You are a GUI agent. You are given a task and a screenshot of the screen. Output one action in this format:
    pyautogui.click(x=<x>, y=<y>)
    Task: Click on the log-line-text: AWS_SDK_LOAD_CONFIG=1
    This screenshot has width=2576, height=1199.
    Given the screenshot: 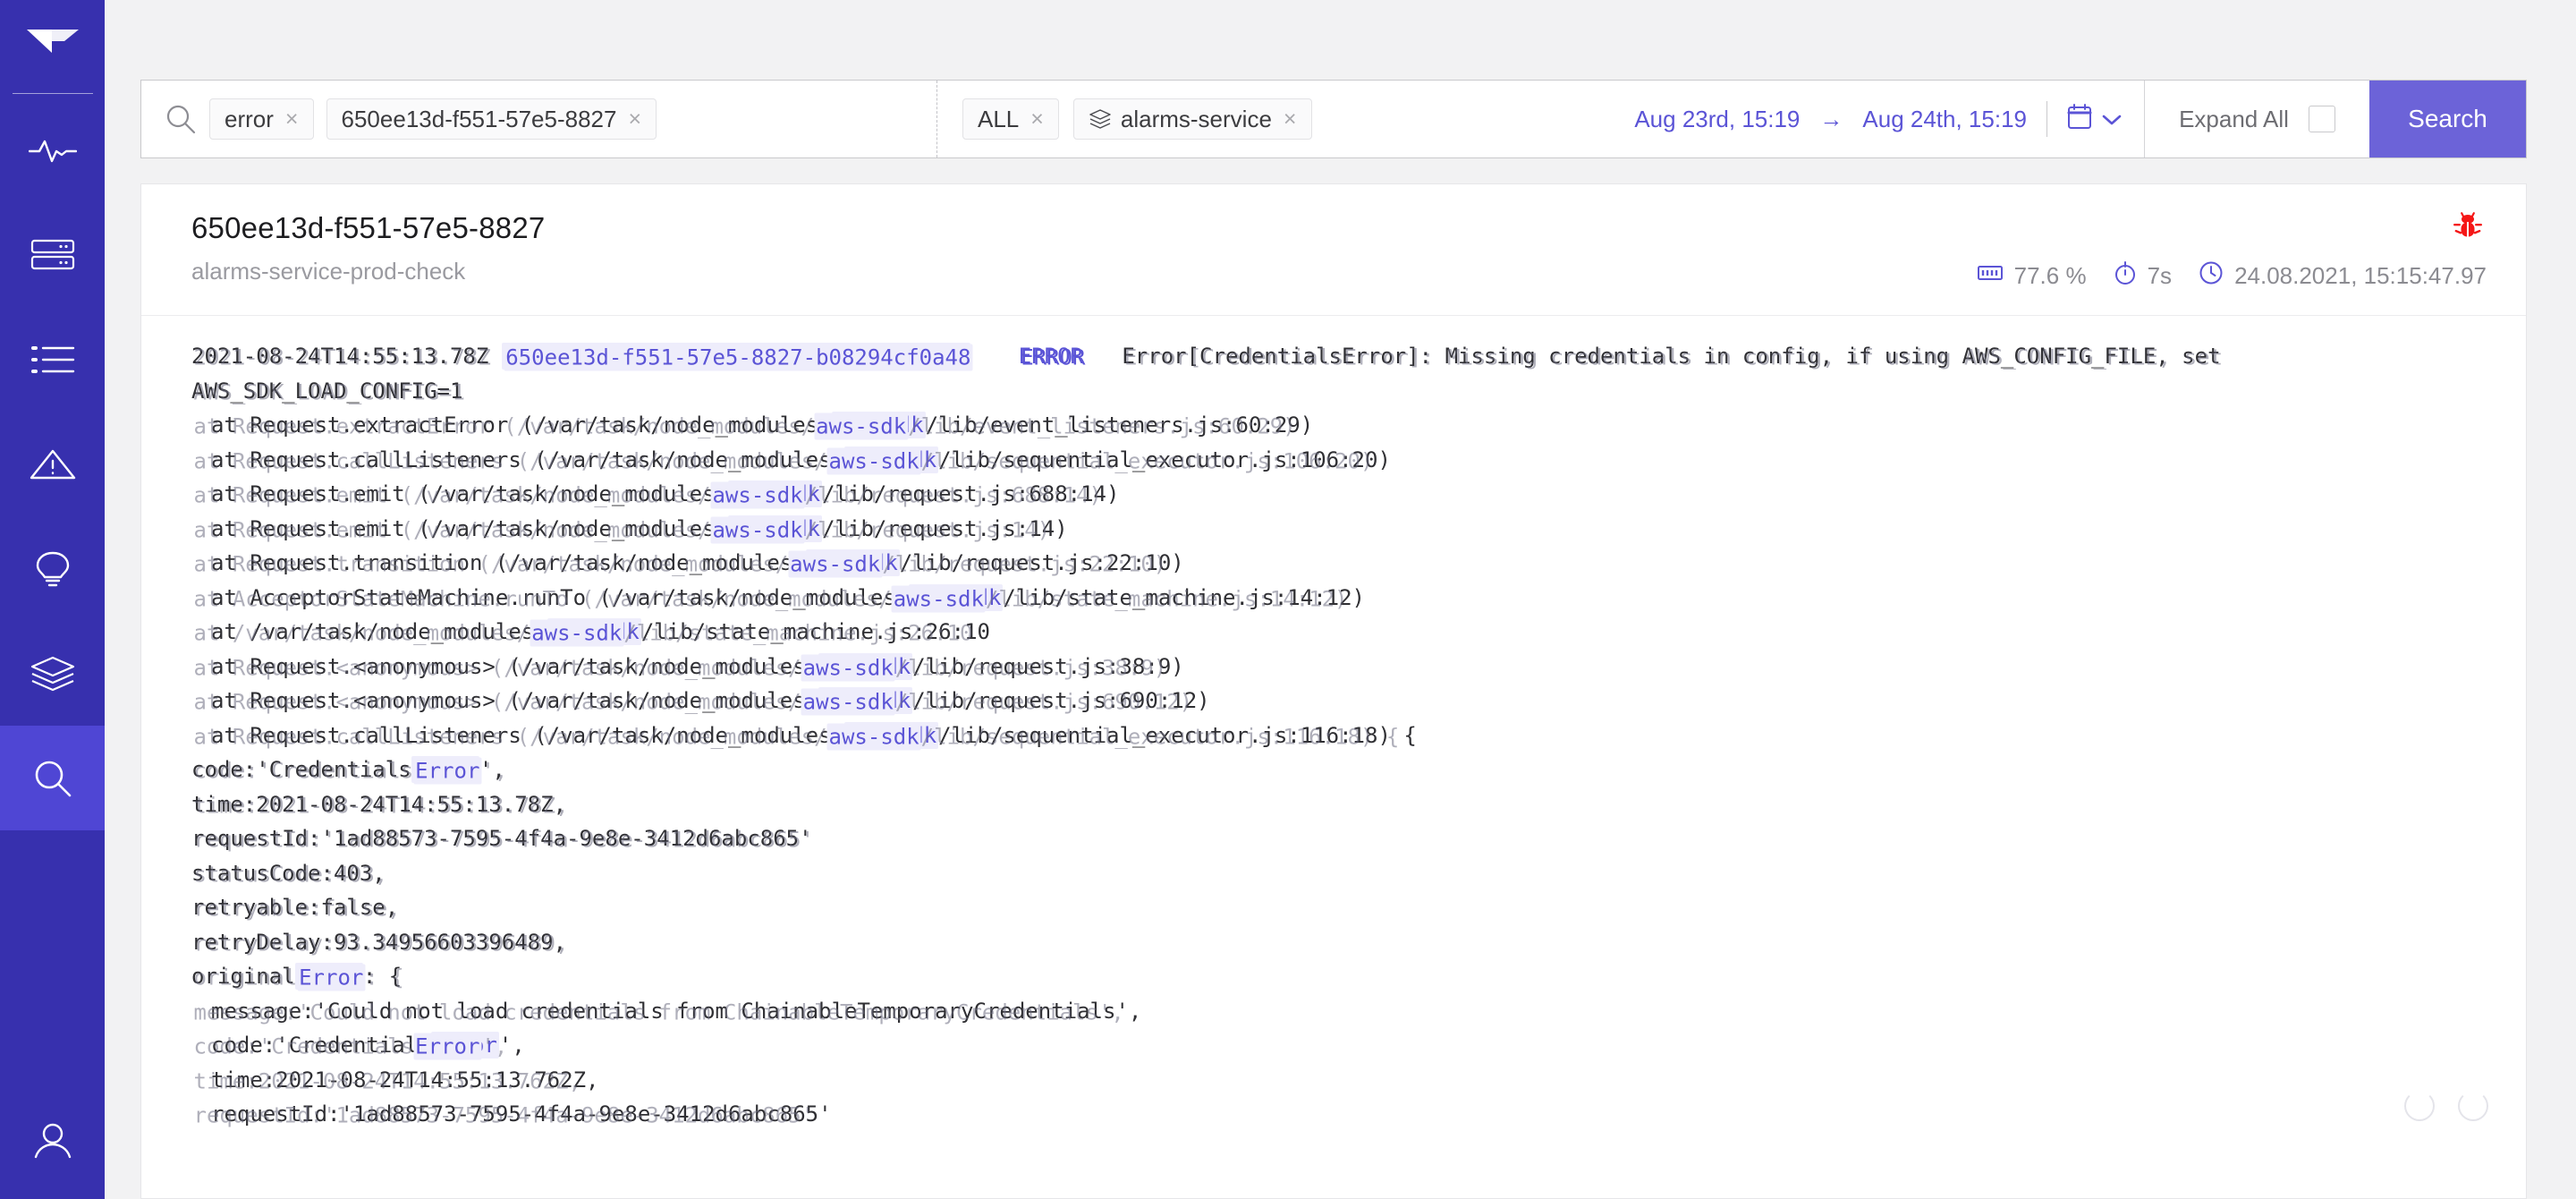 What is the action you would take?
    pyautogui.click(x=326, y=391)
    